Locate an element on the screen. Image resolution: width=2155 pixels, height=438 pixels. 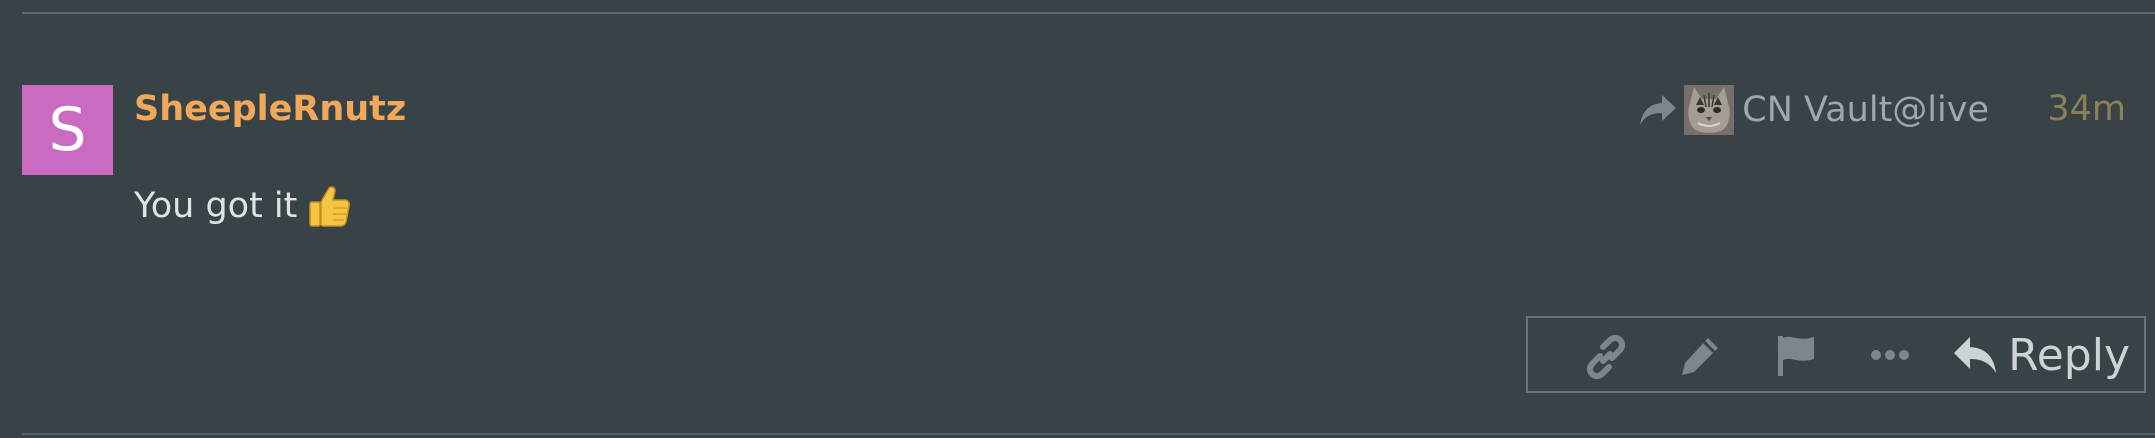
reply-button: Reply is located at coordinates (2041, 355).